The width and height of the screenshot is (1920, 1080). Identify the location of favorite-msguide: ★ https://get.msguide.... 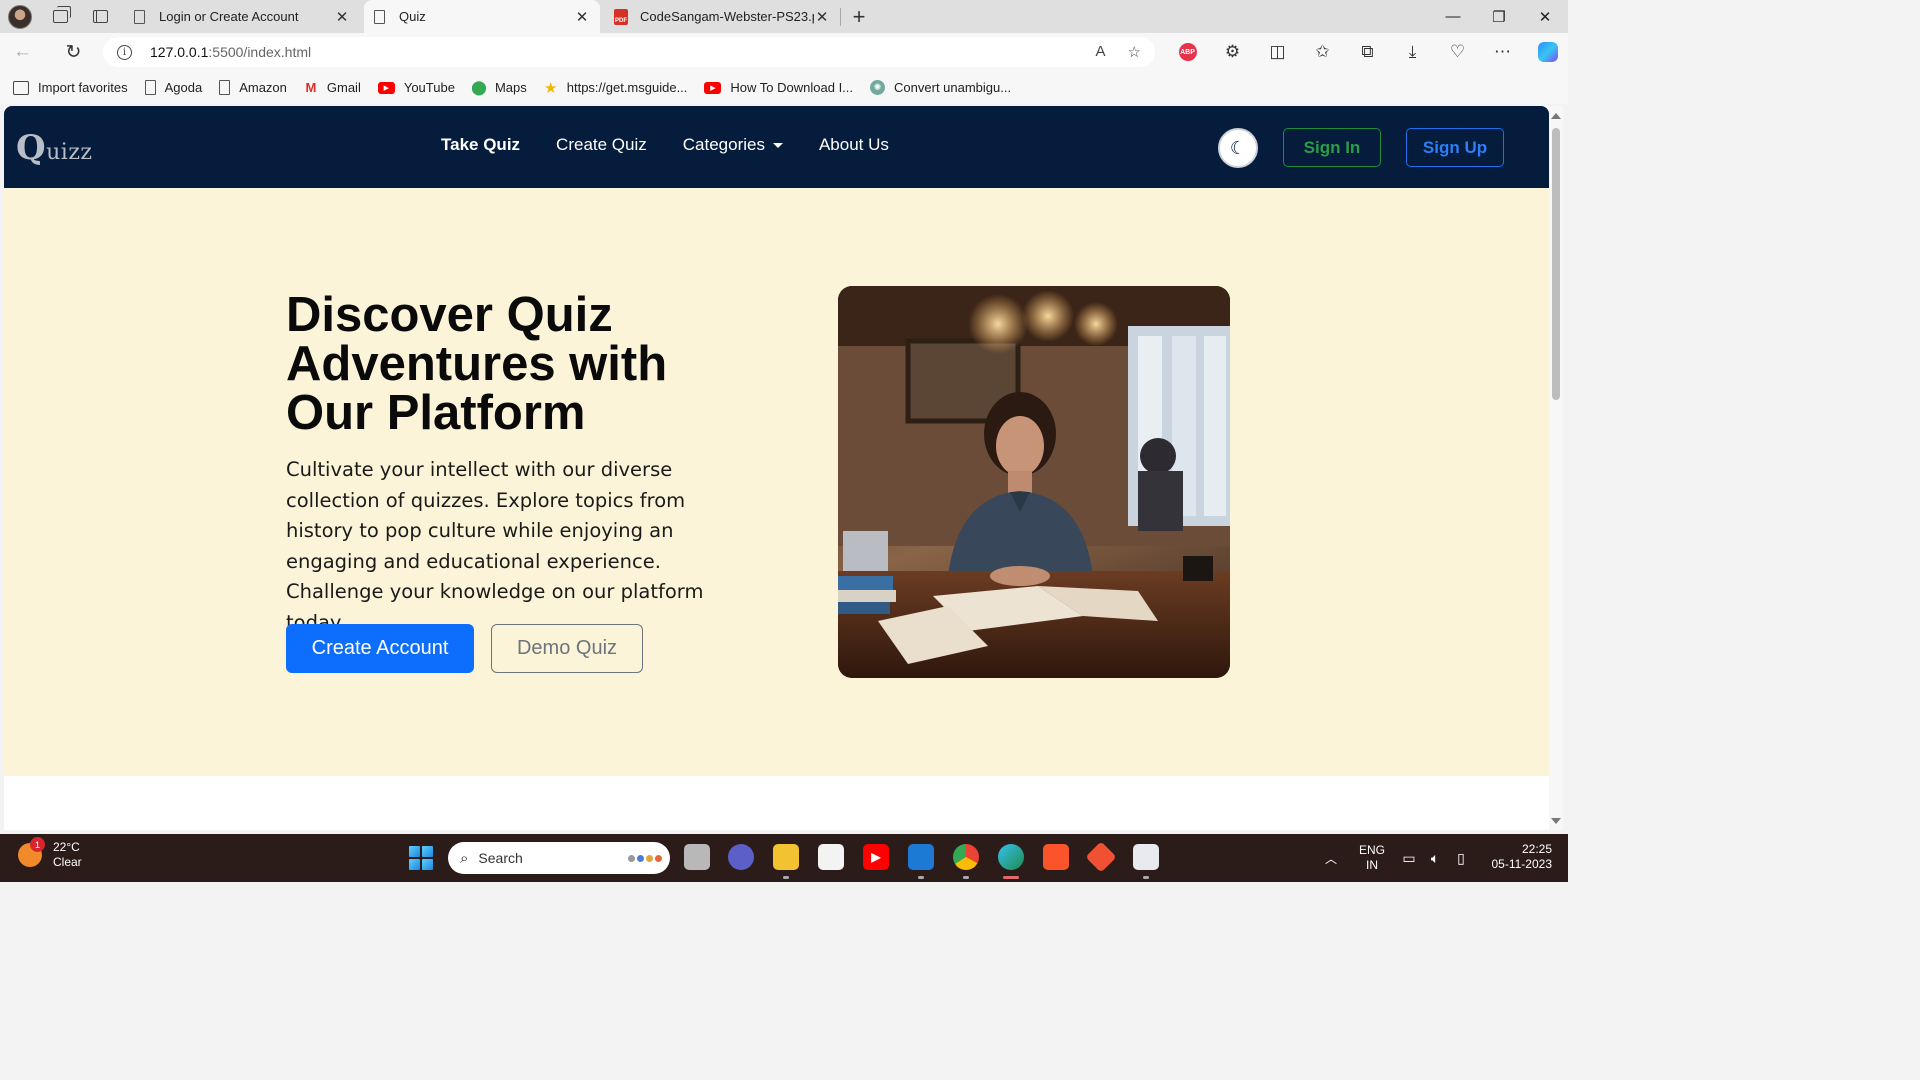
(615, 88).